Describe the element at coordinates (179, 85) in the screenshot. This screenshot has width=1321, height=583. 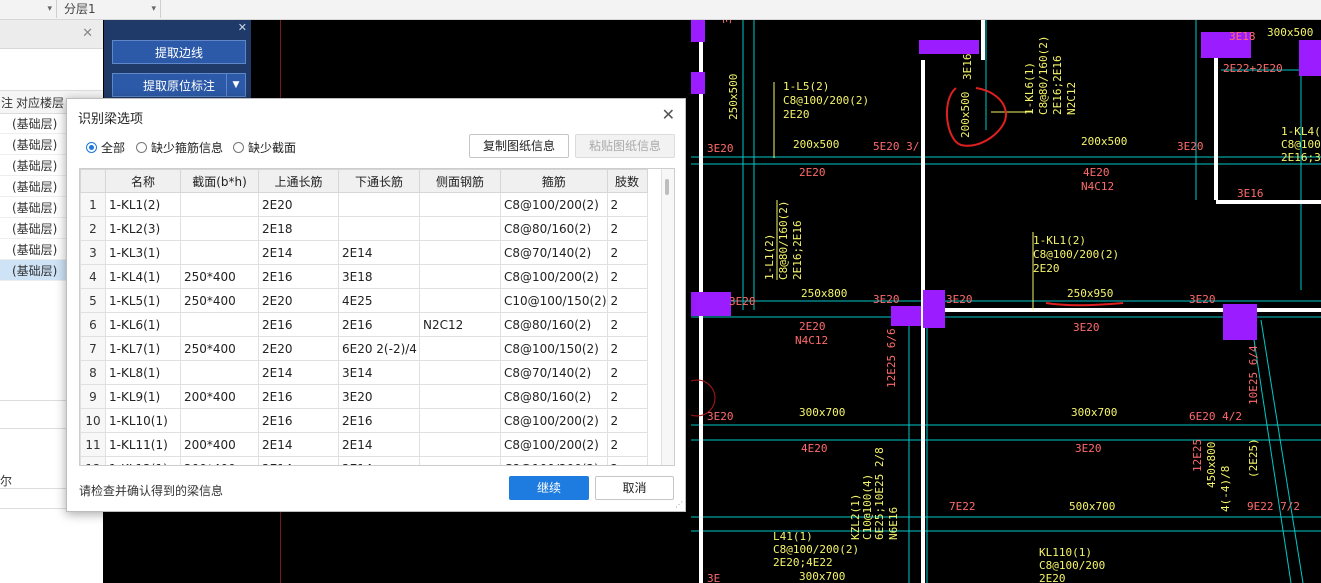
I see `extract-label-button: 提取原位标注 ▼` at that location.